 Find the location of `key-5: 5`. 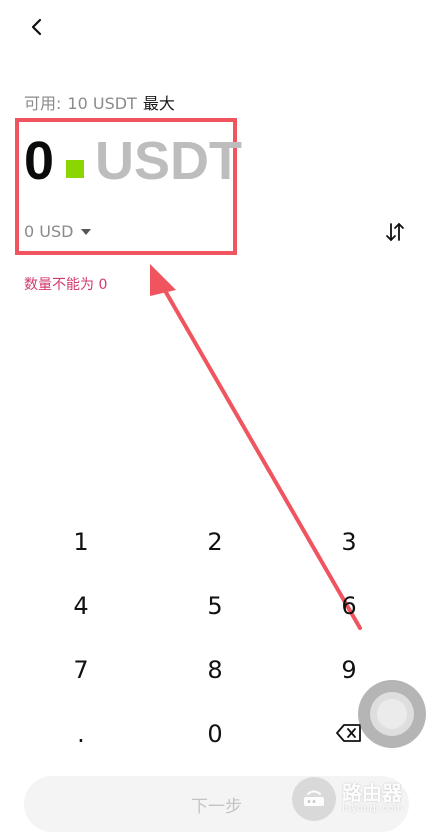

key-5: 5 is located at coordinates (215, 606).